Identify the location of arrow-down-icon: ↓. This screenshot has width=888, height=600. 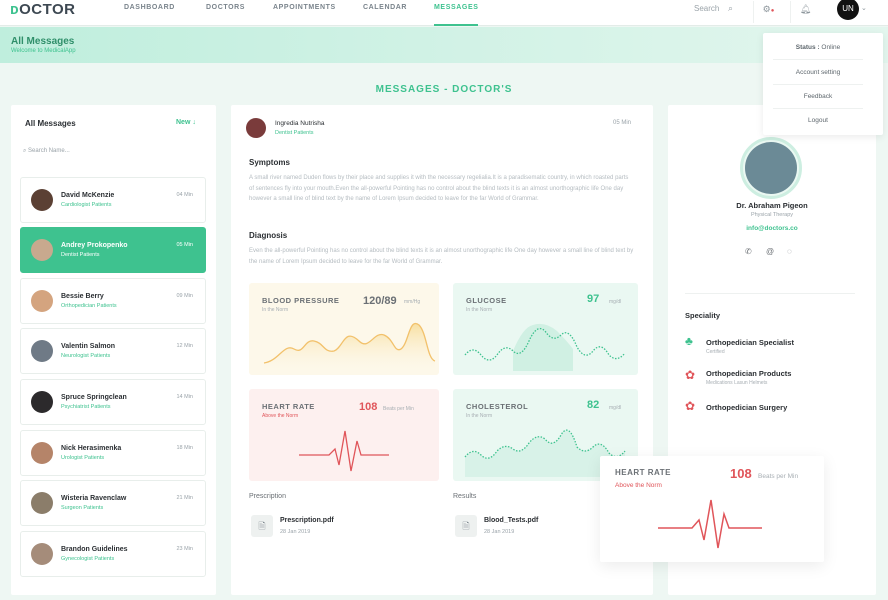
(194, 122).